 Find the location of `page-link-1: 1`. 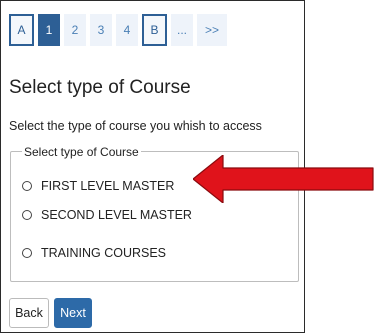

page-link-1: 1 is located at coordinates (49, 30).